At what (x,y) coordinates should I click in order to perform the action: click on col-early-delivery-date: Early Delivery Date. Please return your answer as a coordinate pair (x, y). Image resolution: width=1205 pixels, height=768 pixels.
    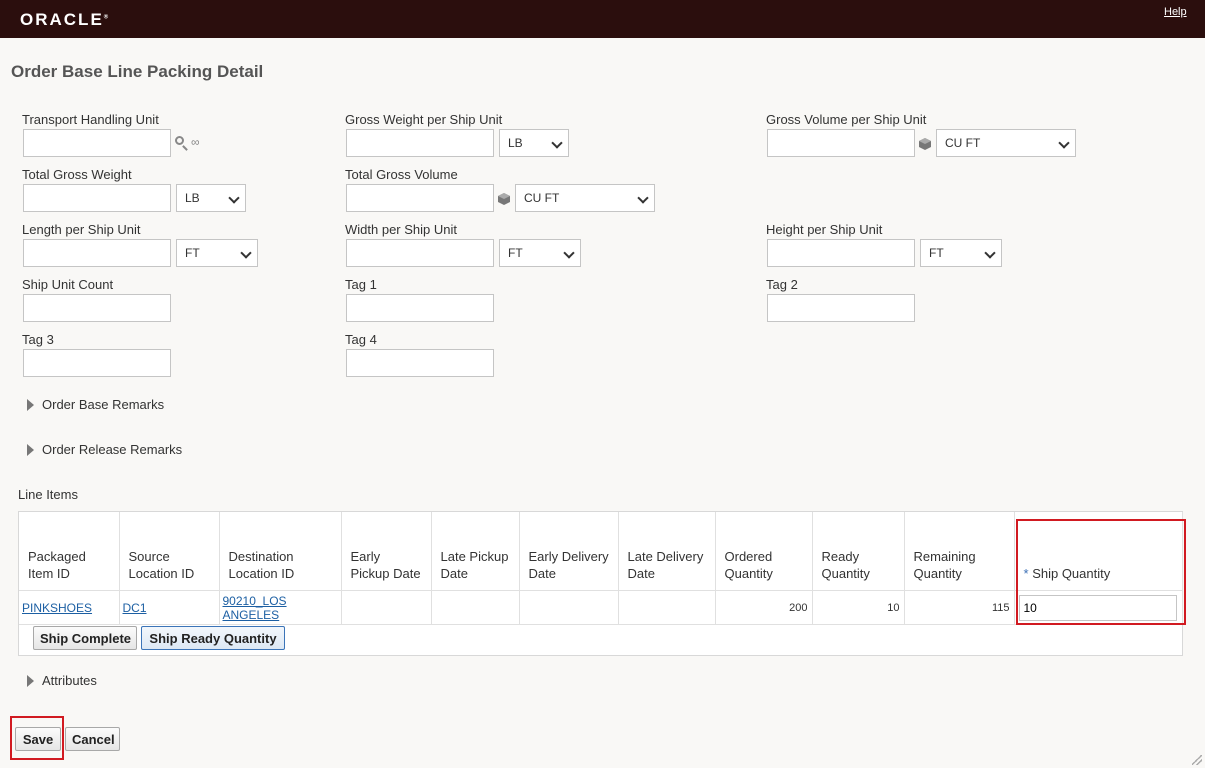
    Looking at the image, I should click on (569, 551).